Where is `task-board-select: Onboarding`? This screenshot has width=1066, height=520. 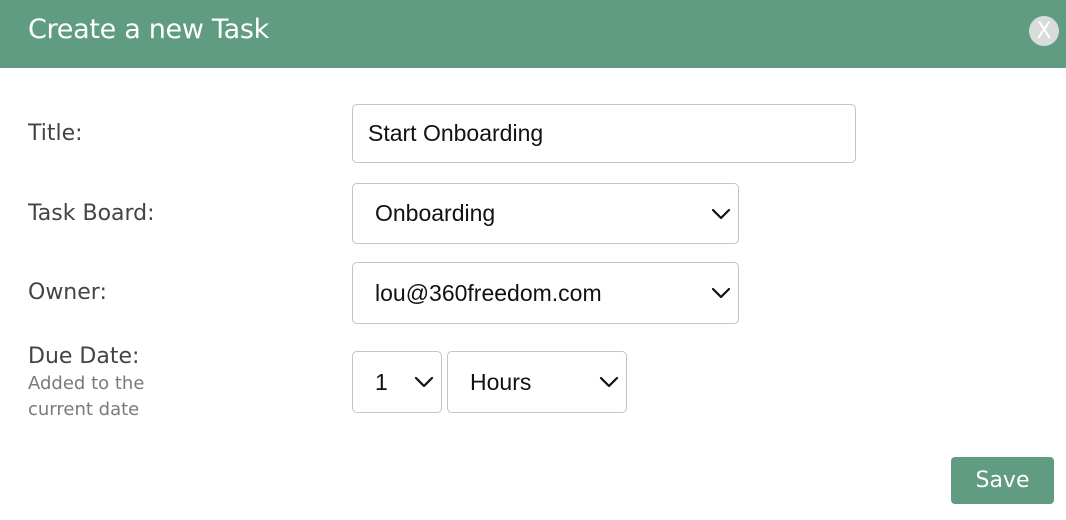 task-board-select: Onboarding is located at coordinates (545, 213).